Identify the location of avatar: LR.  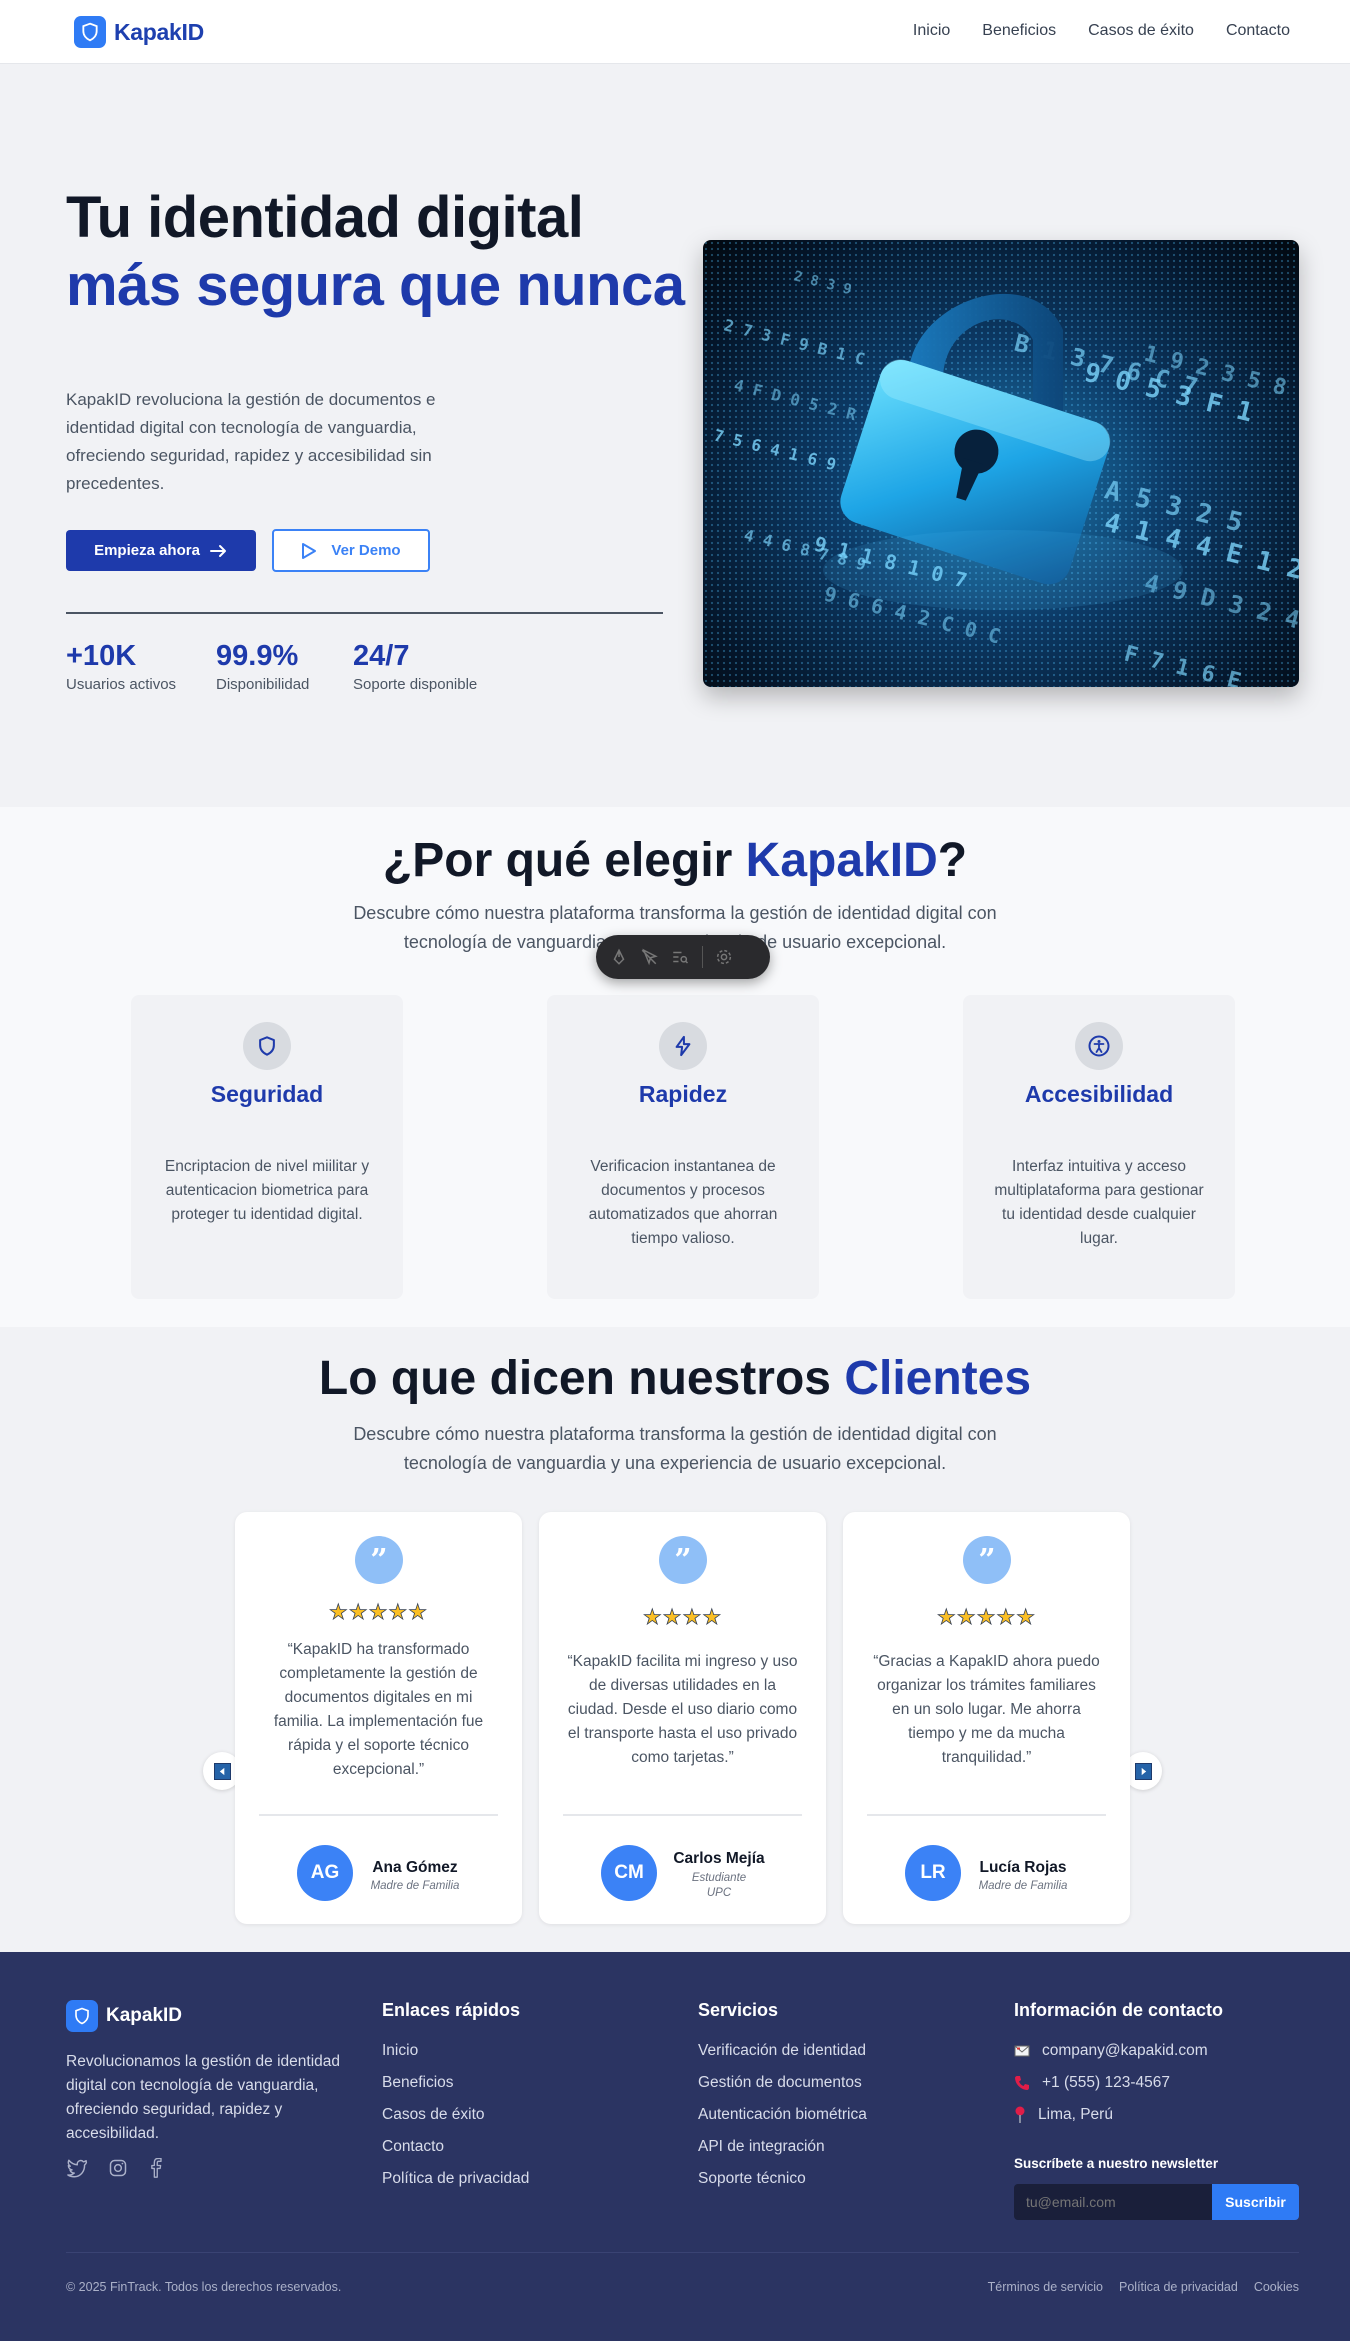
(933, 1873).